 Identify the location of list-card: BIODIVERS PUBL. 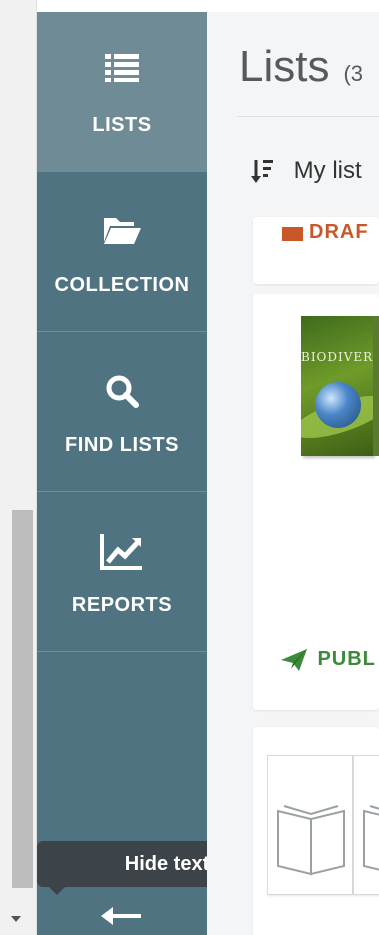
(316, 502).